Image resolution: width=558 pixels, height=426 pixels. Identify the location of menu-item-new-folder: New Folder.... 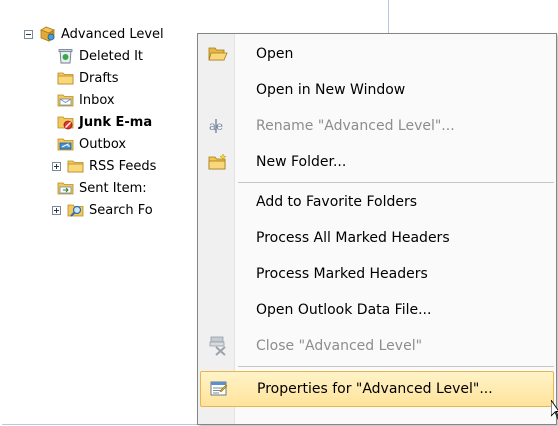
(377, 162).